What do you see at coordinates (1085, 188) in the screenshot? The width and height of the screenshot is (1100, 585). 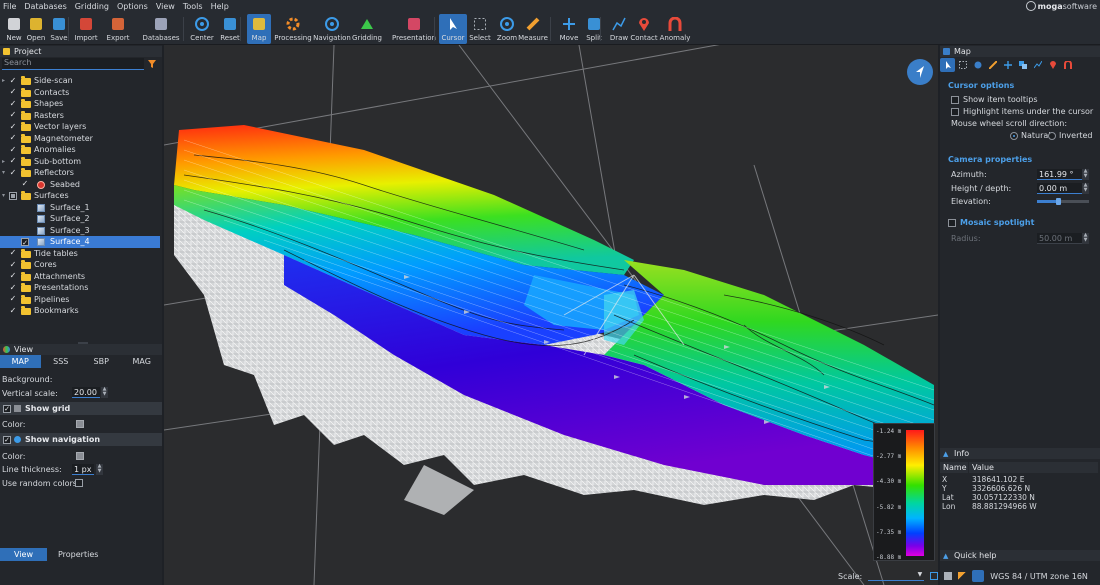 I see `height-stepper: ▲ ▼` at bounding box center [1085, 188].